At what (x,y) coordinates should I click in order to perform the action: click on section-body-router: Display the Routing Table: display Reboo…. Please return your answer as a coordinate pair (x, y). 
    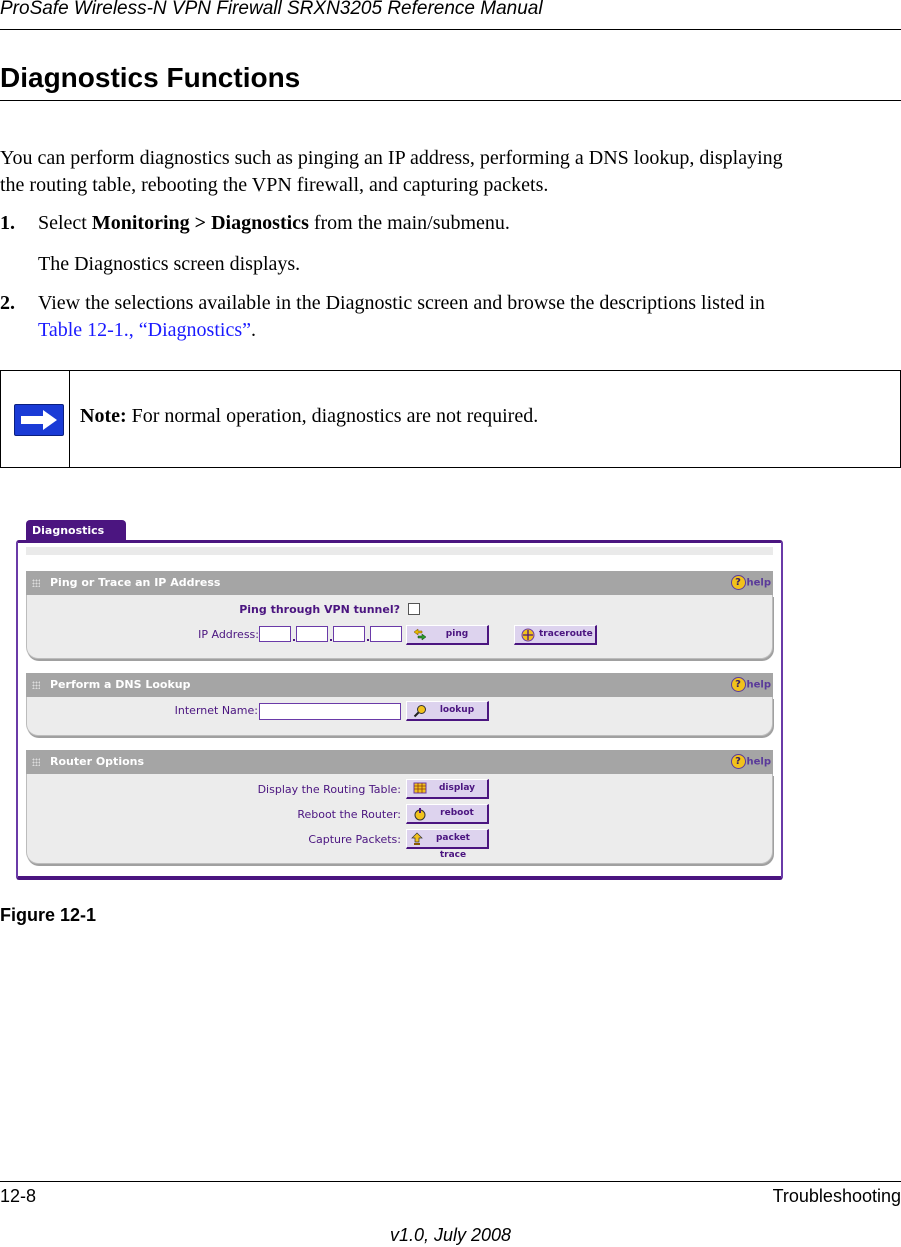
    Looking at the image, I should click on (399, 819).